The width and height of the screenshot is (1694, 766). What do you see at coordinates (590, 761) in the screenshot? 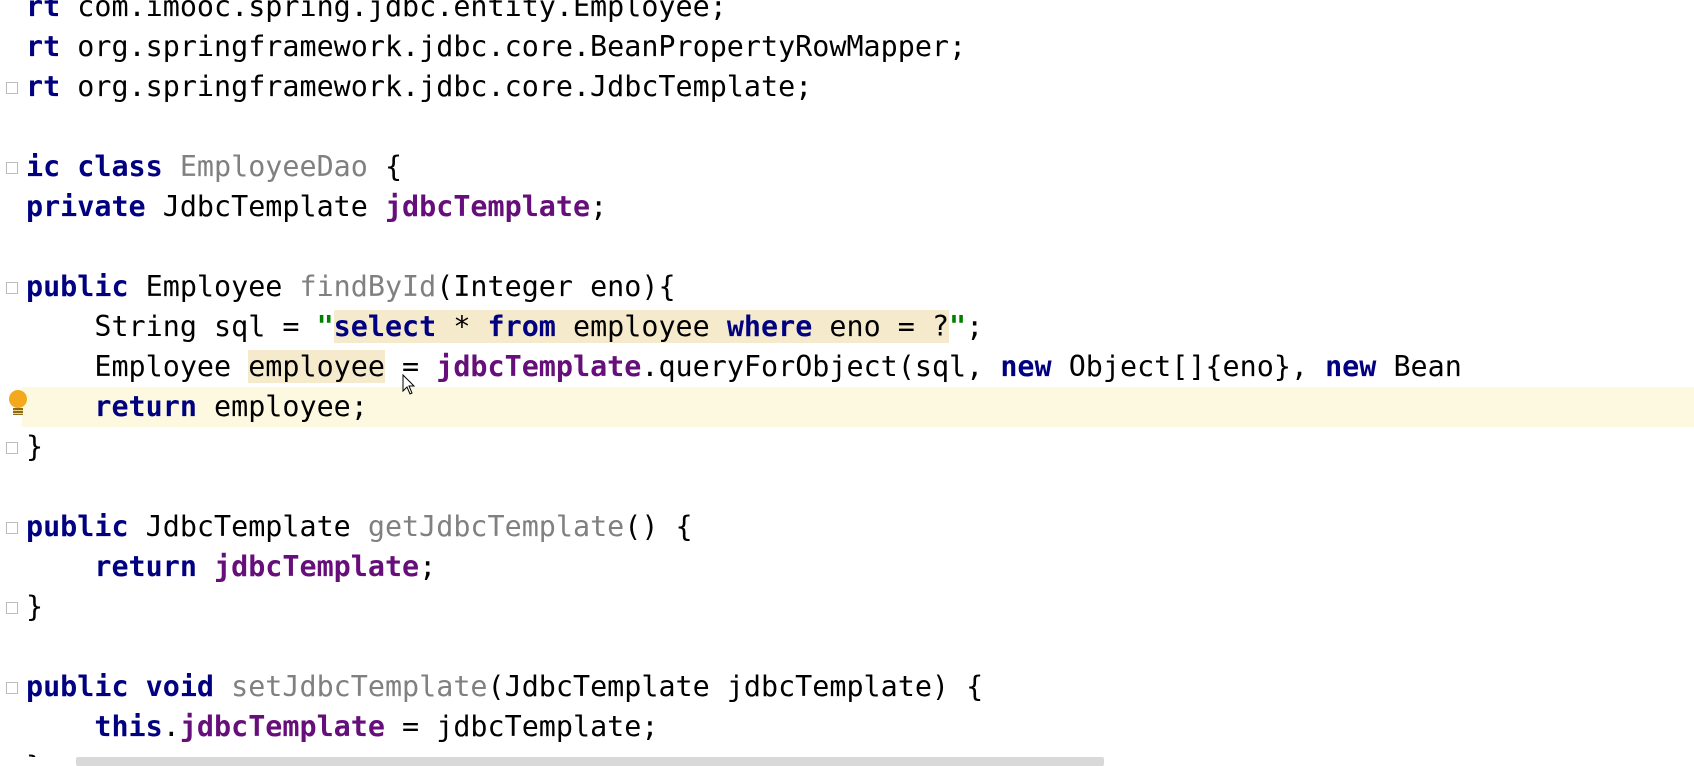
I see `horizontal-scrollbar-thumb` at bounding box center [590, 761].